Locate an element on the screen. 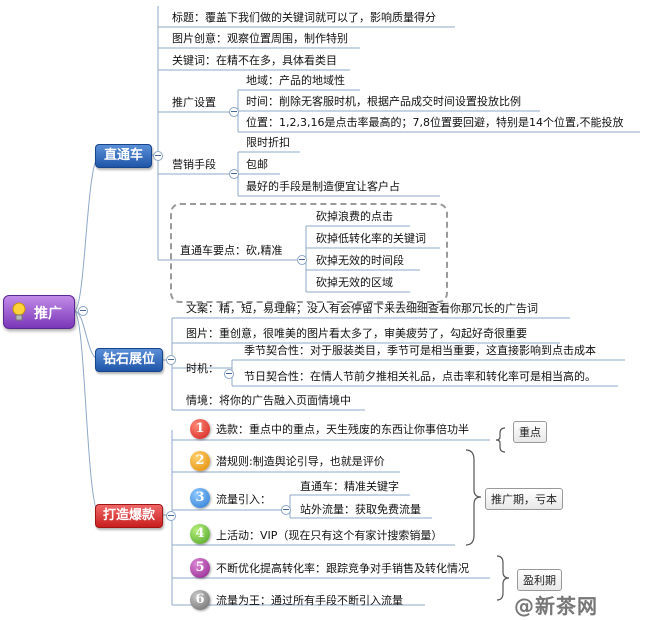 The height and width of the screenshot is (621, 652). node-marketing-c: 最好的手段是制造便宜让客户占 is located at coordinates (323, 187).